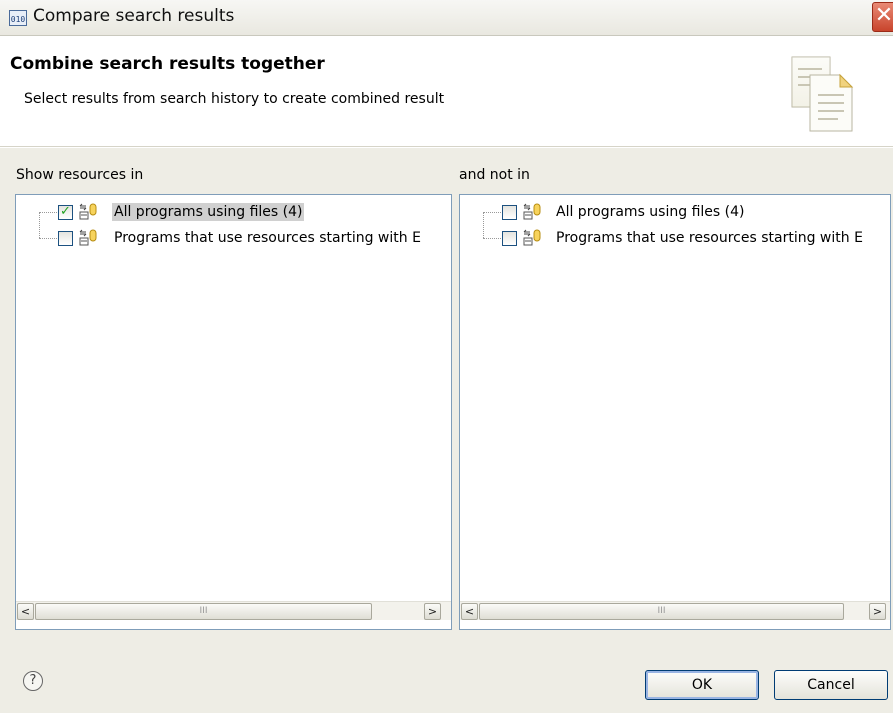  Describe the element at coordinates (494, 175) in the screenshot. I see `right-panel-label: and not in` at that location.